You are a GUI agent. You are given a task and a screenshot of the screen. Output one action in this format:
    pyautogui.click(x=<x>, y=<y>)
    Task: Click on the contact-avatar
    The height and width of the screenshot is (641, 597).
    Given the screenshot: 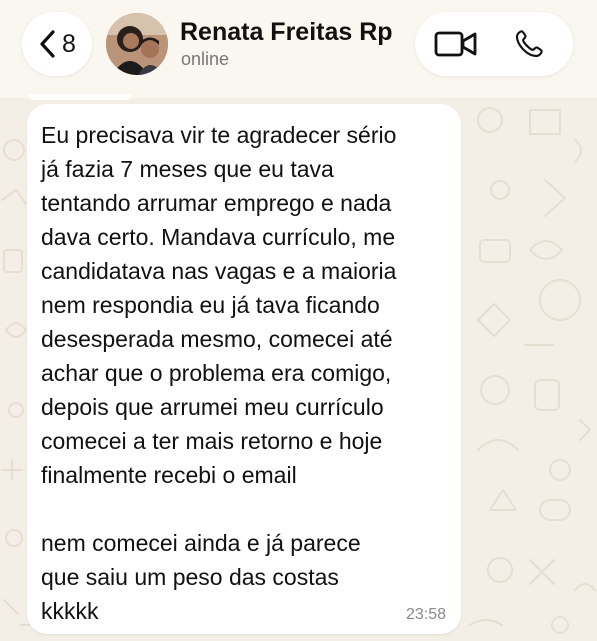 What is the action you would take?
    pyautogui.click(x=137, y=44)
    